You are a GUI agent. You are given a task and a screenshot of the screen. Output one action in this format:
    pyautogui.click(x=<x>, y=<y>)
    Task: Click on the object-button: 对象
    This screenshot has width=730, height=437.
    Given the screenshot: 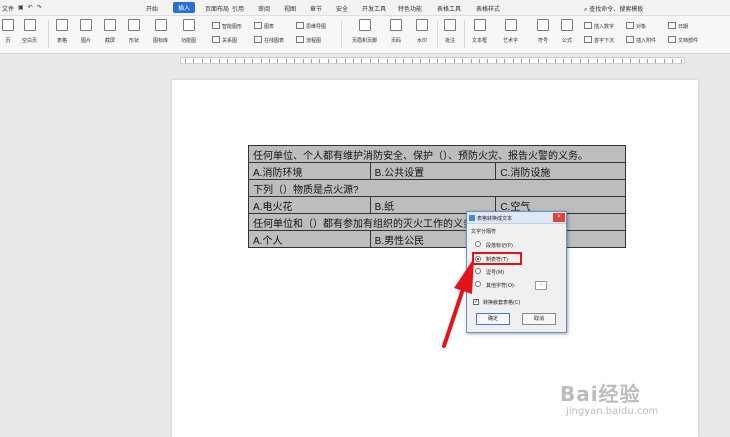 What is the action you would take?
    pyautogui.click(x=636, y=26)
    